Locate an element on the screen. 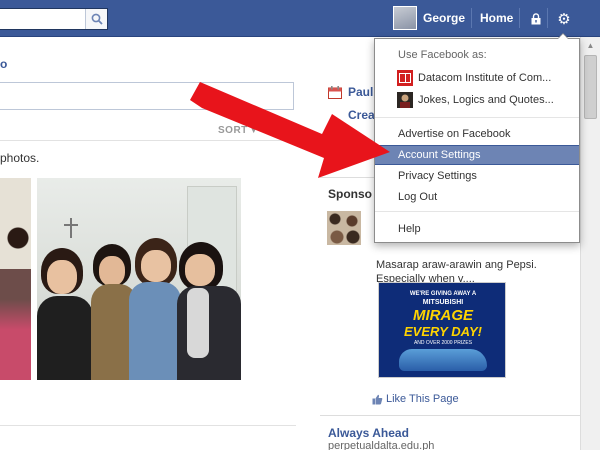 This screenshot has height=450, width=600. ad-thumbnail is located at coordinates (344, 228).